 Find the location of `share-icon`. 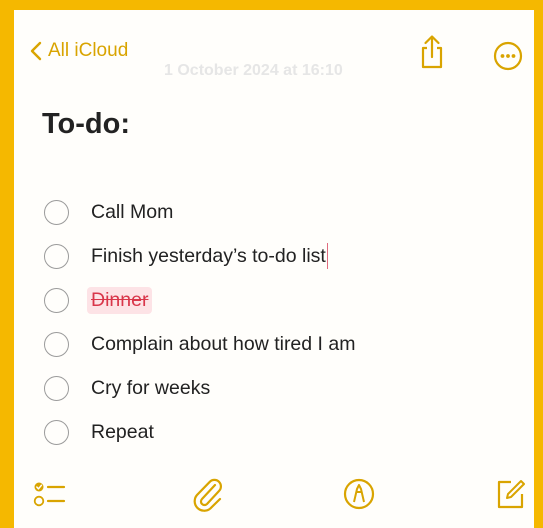

share-icon is located at coordinates (432, 52).